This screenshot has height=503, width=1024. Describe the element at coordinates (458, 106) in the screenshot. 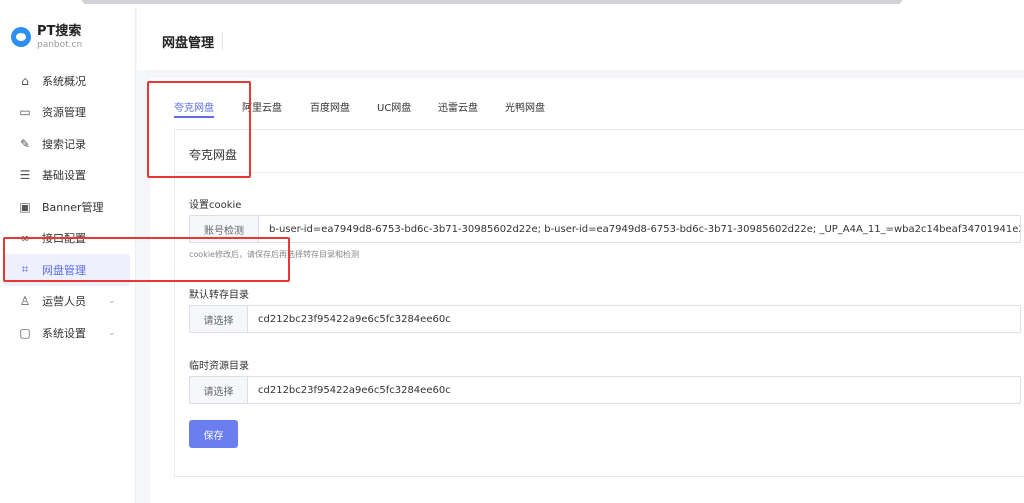

I see `tab-4: 迅雷云盘` at that location.